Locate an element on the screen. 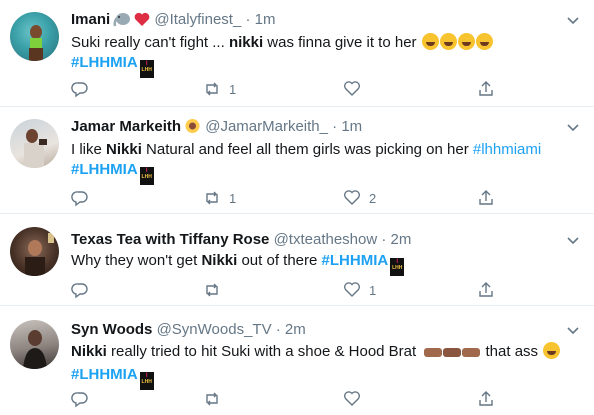  mention-text: nikki is located at coordinates (246, 42).